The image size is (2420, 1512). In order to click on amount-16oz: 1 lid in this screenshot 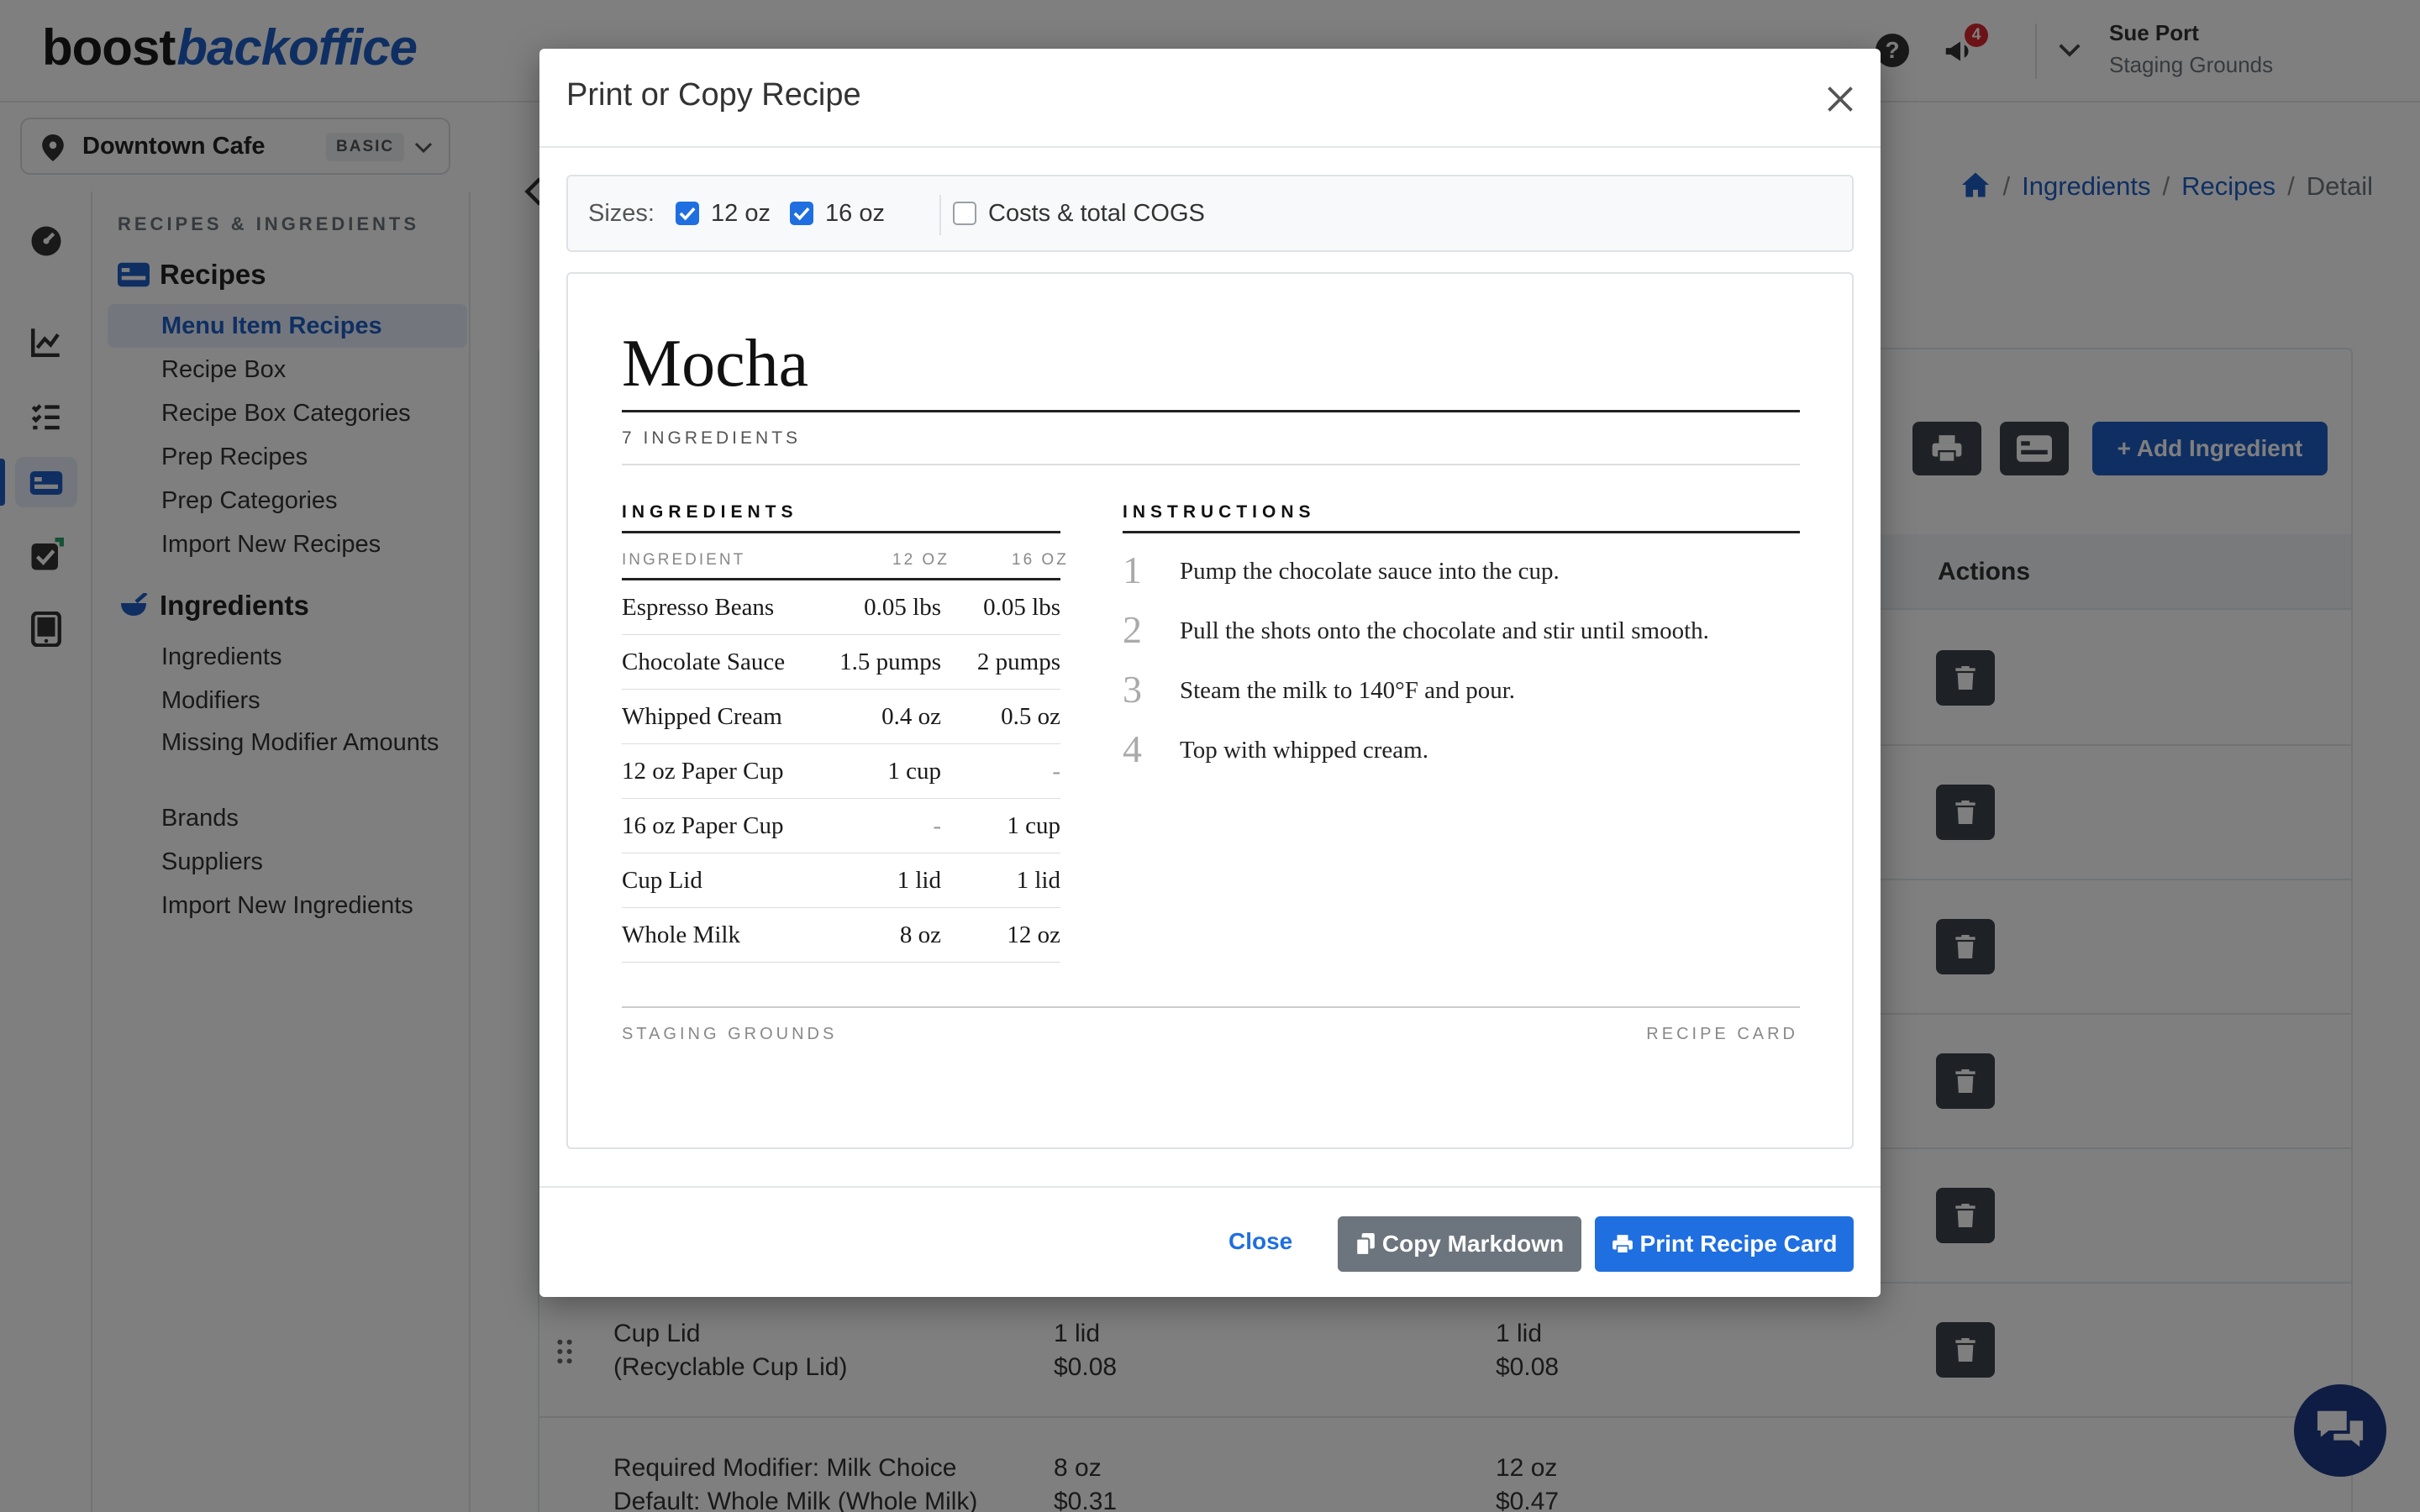, I will do `click(1038, 880)`.